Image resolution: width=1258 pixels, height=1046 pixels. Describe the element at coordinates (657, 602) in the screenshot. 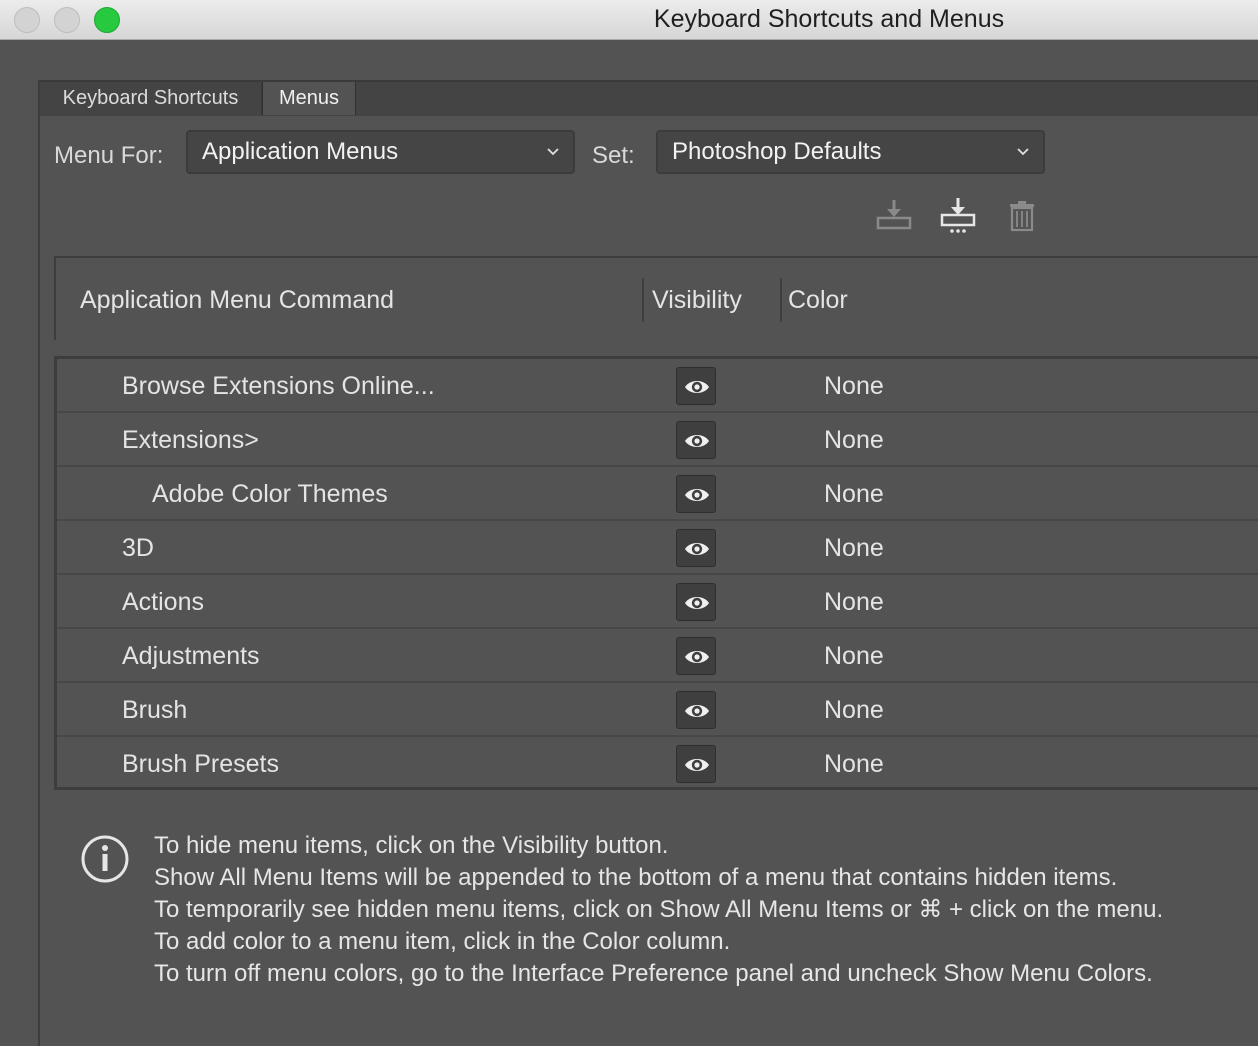

I see `table-row: Actions None` at that location.